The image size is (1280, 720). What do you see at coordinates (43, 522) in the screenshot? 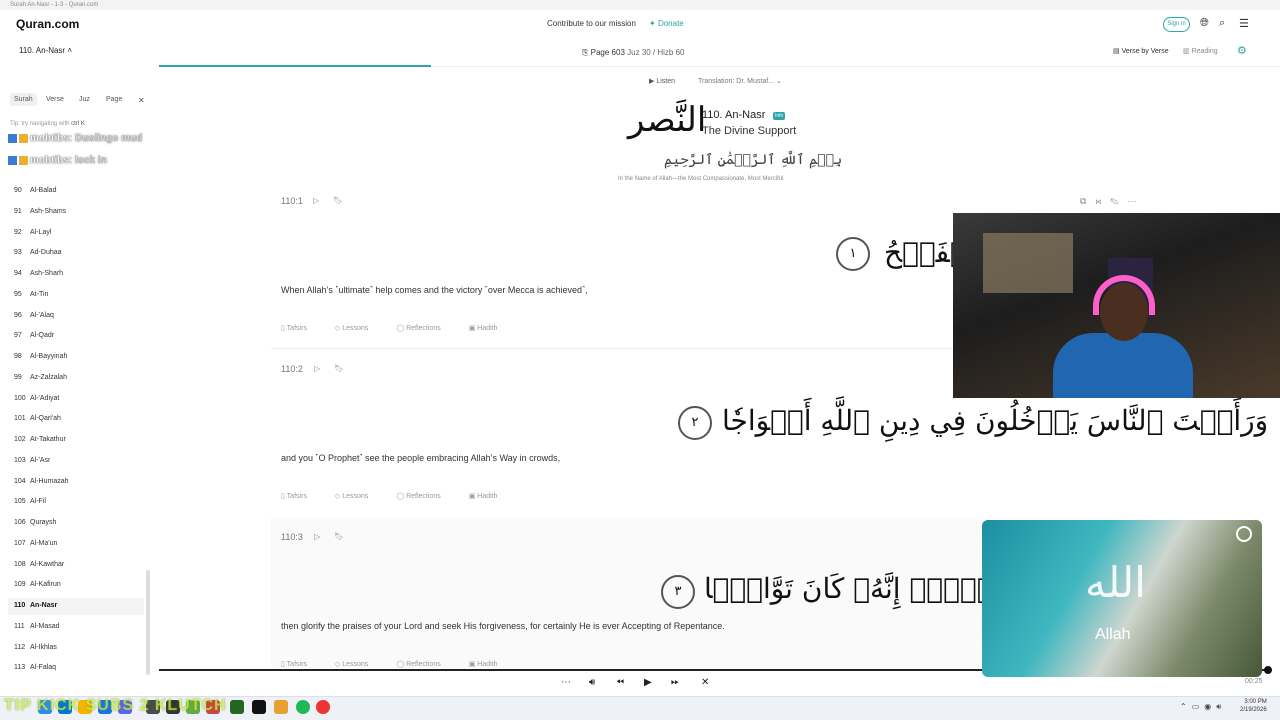
I see `surah-name: Quraysh` at bounding box center [43, 522].